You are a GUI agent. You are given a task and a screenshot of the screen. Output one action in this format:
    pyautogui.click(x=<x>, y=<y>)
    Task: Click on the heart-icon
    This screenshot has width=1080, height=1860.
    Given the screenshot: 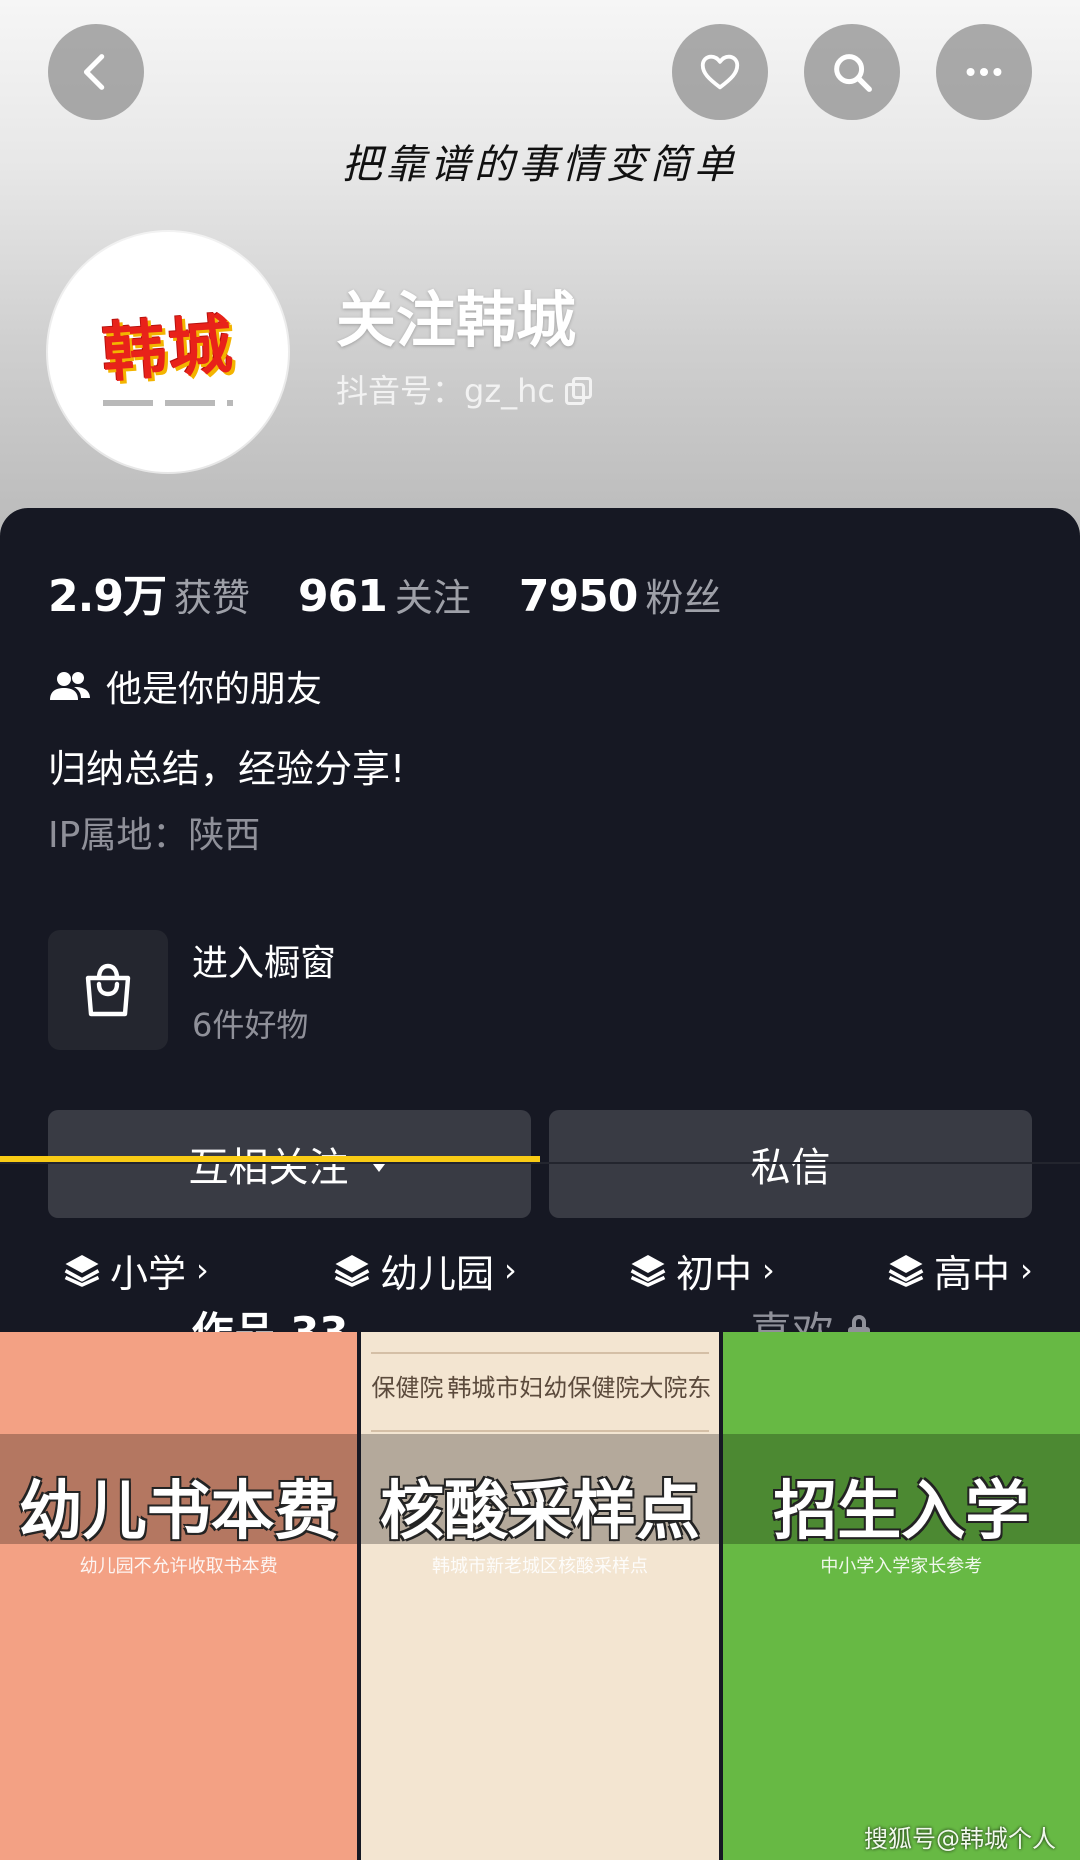 What is the action you would take?
    pyautogui.click(x=720, y=72)
    